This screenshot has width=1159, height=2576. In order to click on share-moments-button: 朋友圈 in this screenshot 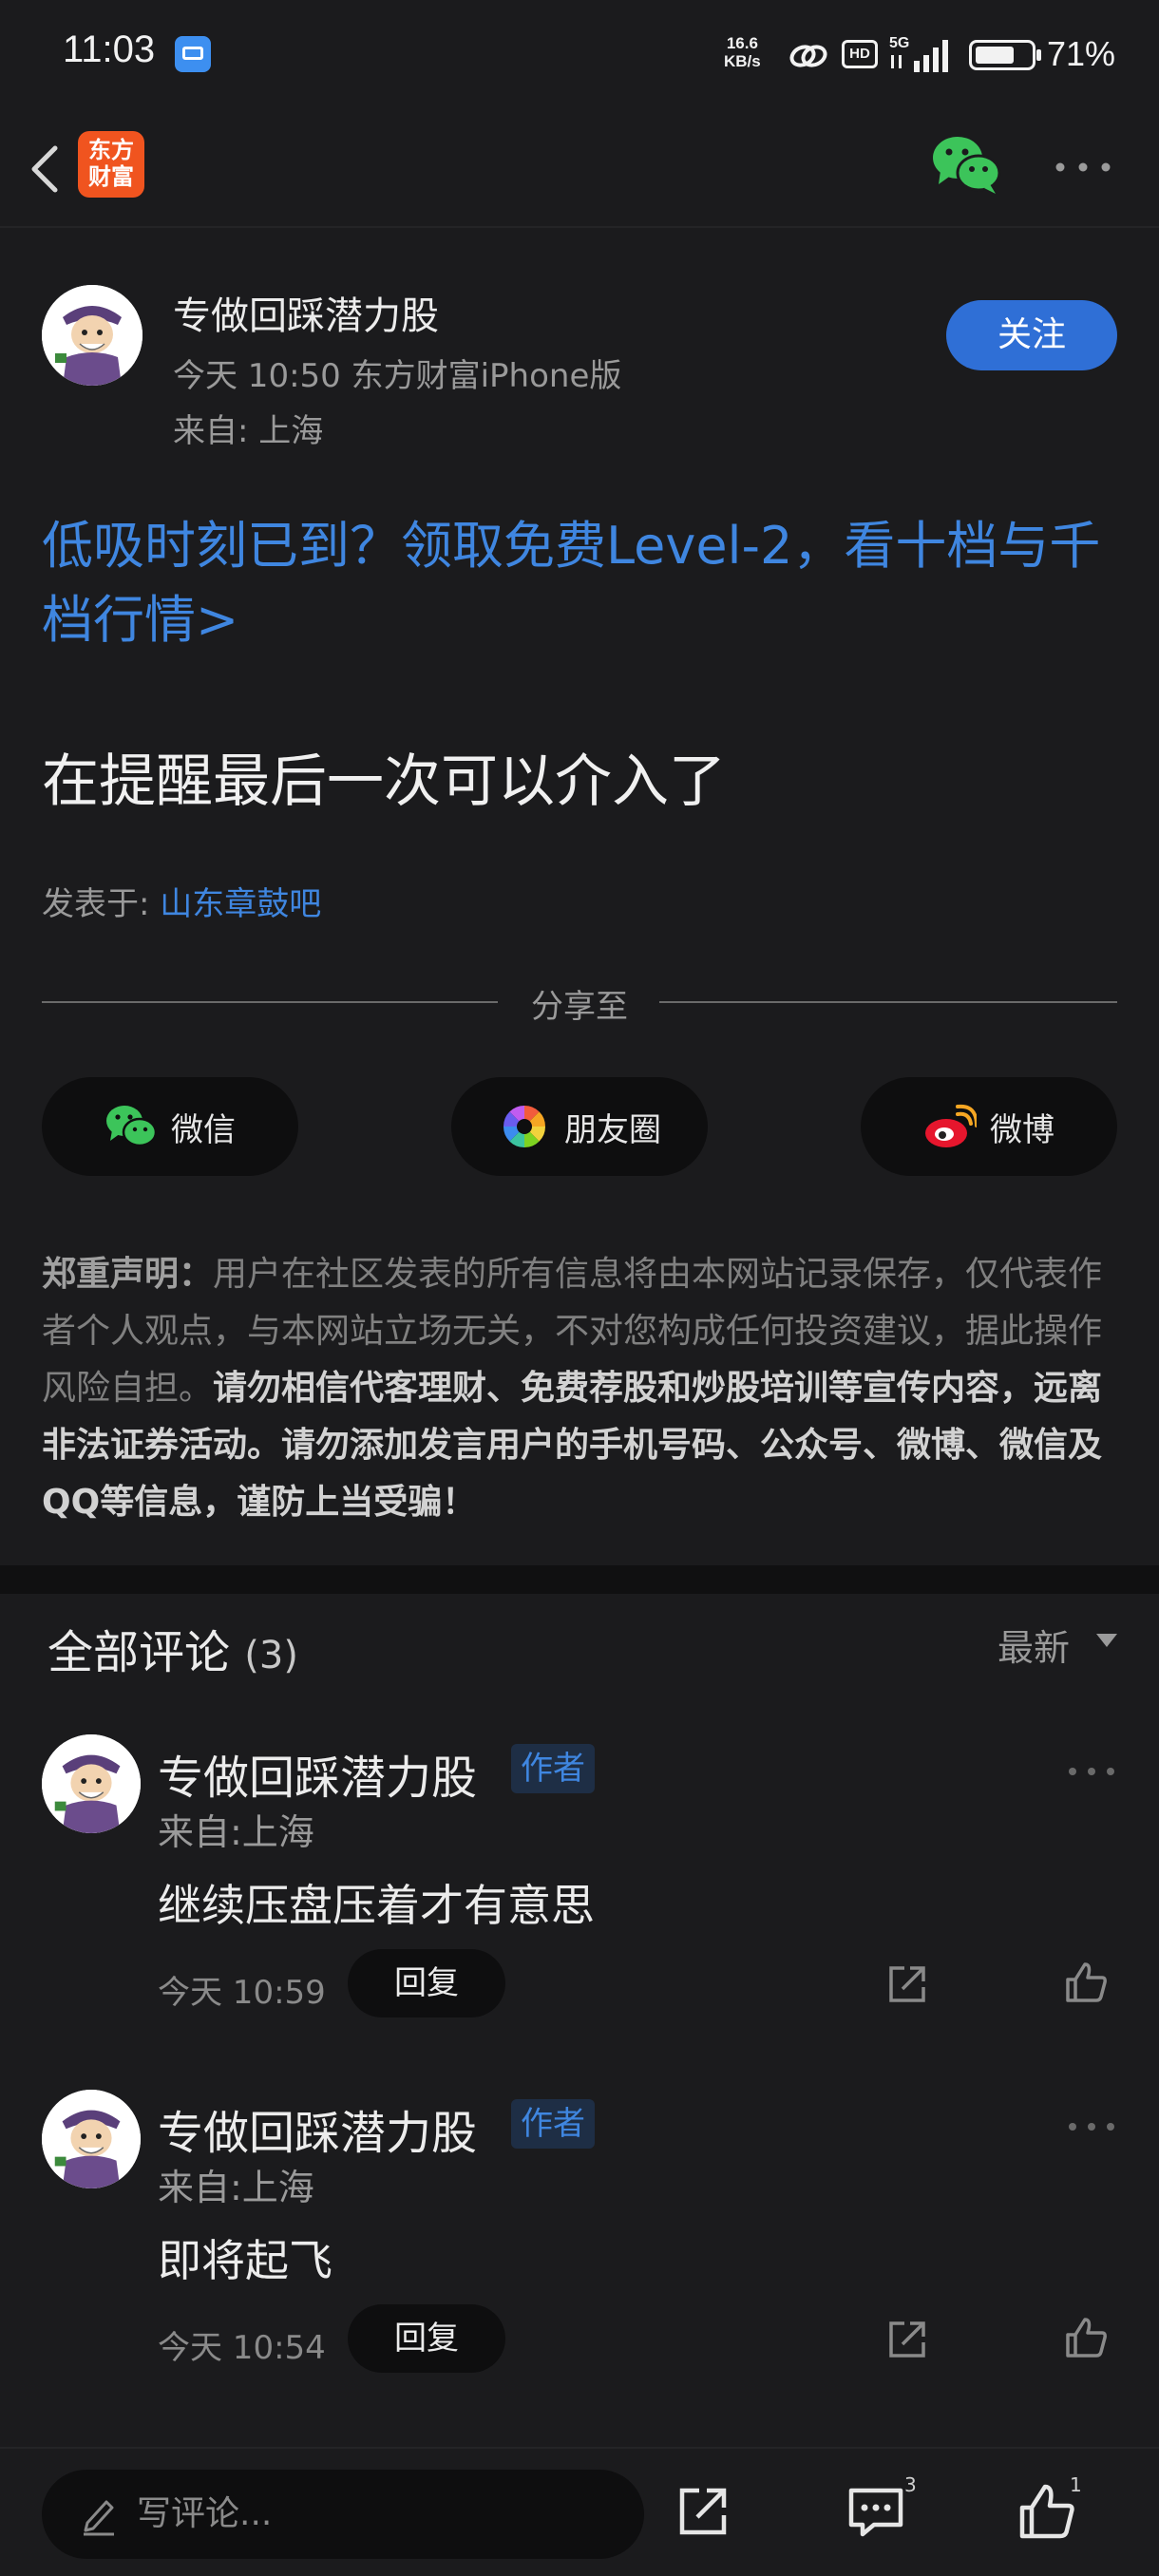, I will do `click(579, 1126)`.